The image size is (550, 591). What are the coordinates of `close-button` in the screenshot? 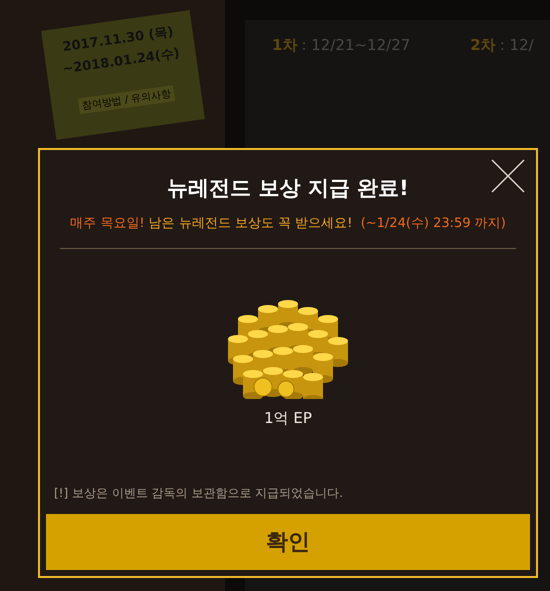 It's located at (508, 176).